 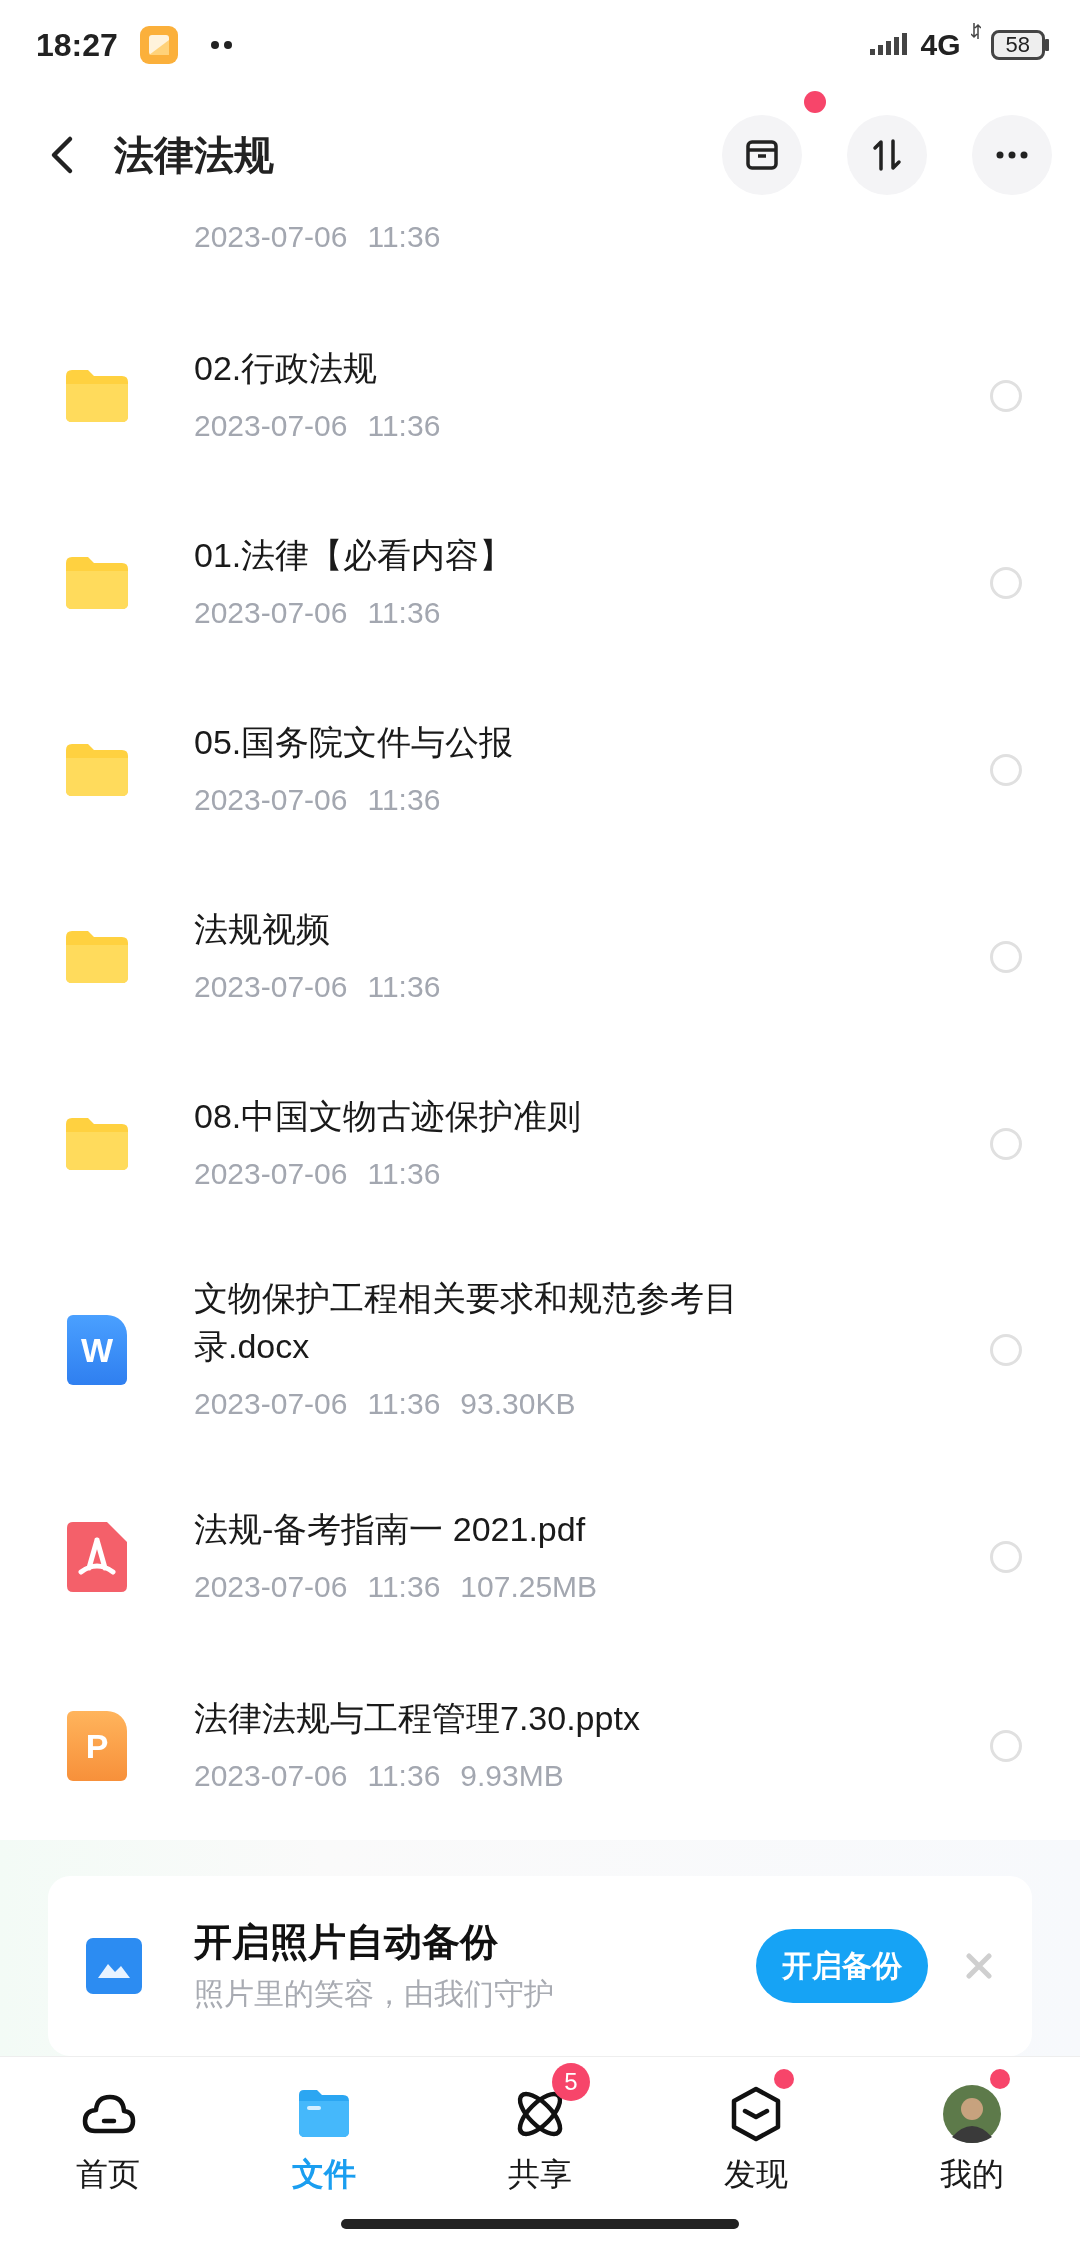 I want to click on app-notification-icon, so click(x=158, y=45).